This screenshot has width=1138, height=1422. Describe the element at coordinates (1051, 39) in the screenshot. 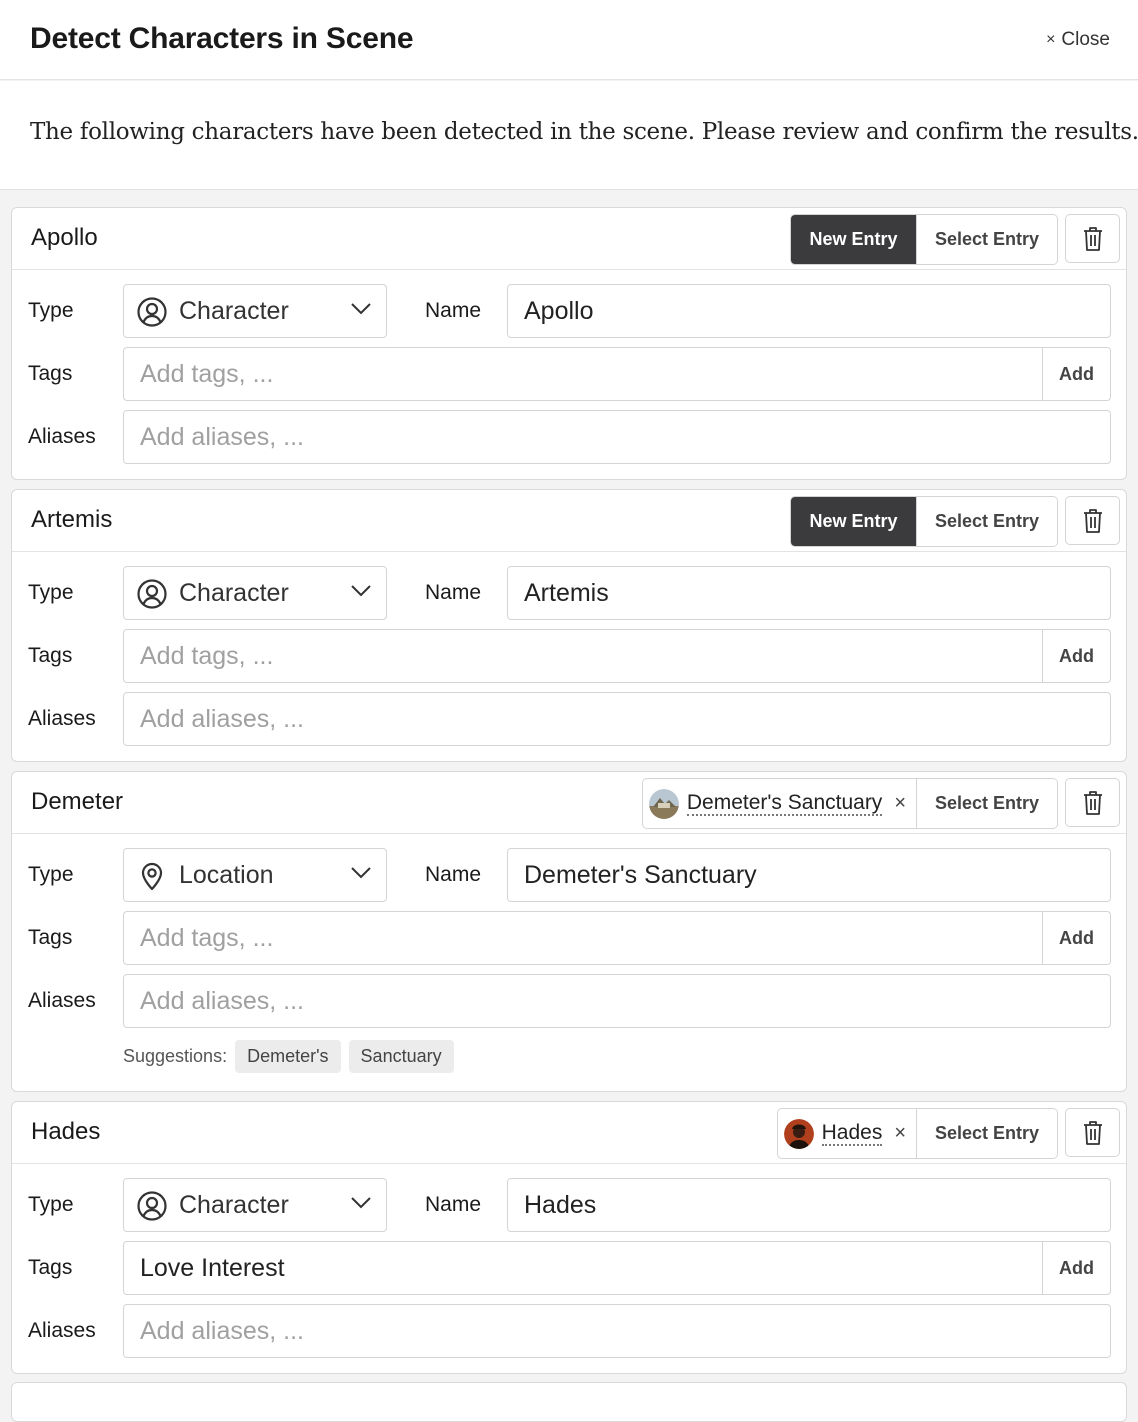

I see `close-icon: ×` at that location.